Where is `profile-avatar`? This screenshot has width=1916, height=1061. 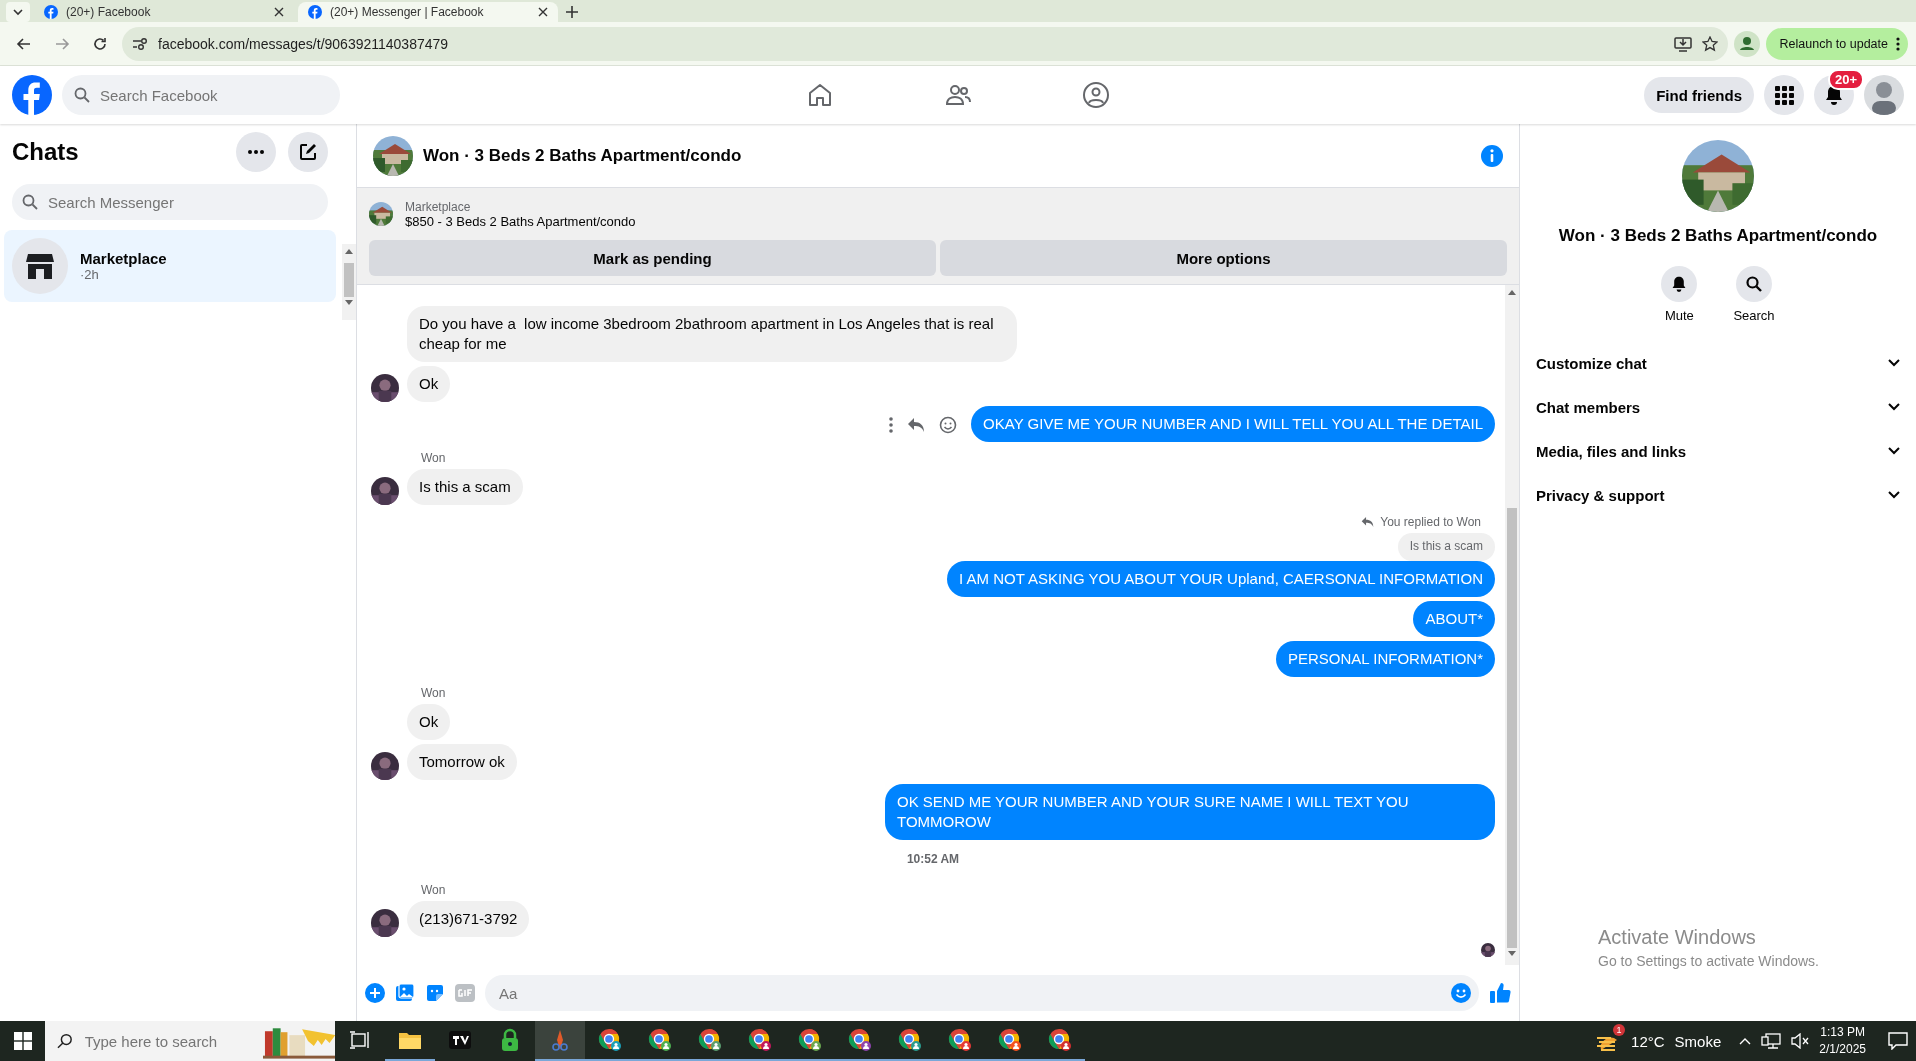 profile-avatar is located at coordinates (1884, 95).